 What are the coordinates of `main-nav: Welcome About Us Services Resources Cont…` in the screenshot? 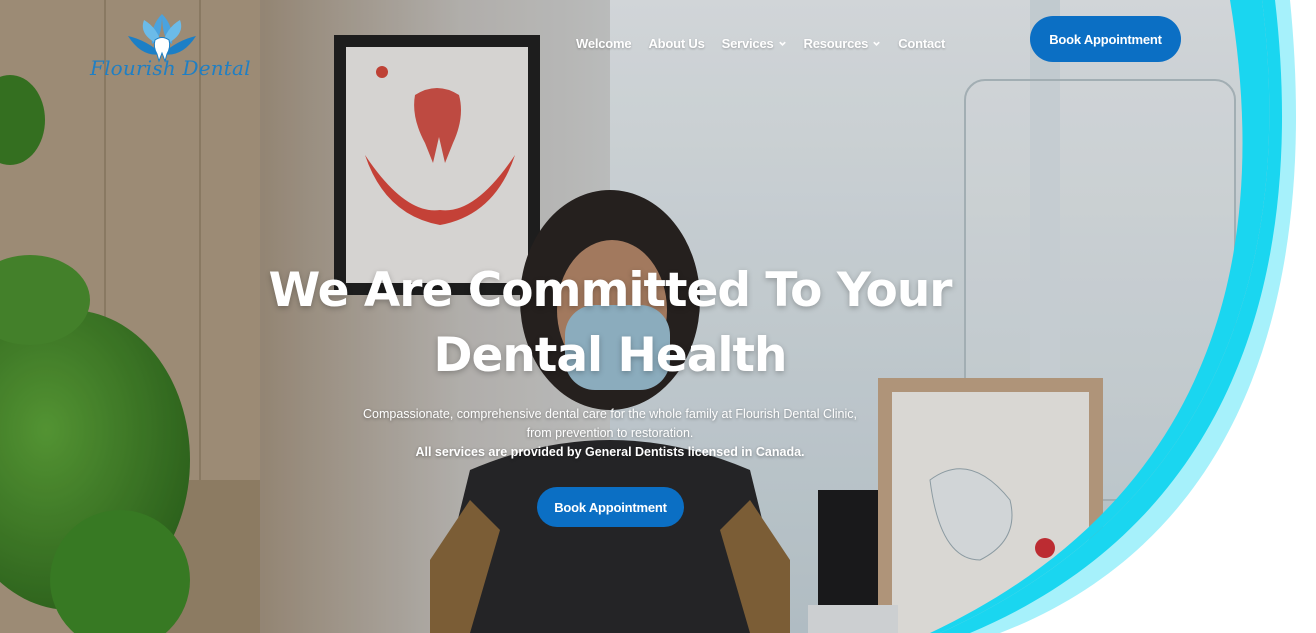 It's located at (760, 43).